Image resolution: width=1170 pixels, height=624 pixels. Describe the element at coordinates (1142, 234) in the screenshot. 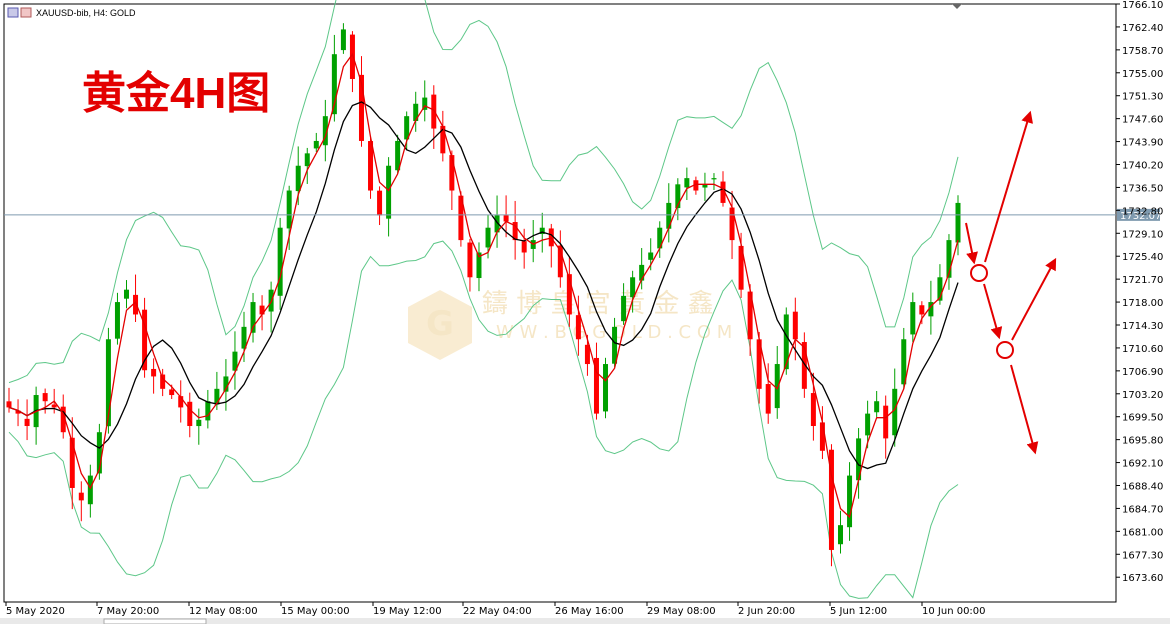

I see `y-tick-label: 1729.10` at that location.